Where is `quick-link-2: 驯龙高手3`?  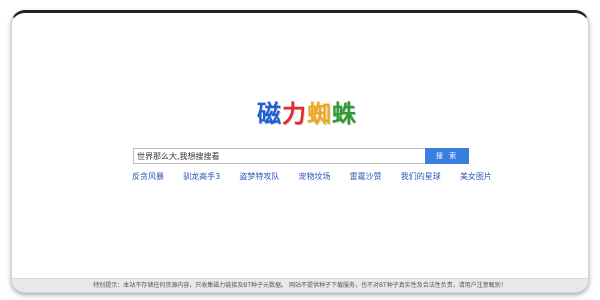 quick-link-2: 驯龙高手3 is located at coordinates (201, 176).